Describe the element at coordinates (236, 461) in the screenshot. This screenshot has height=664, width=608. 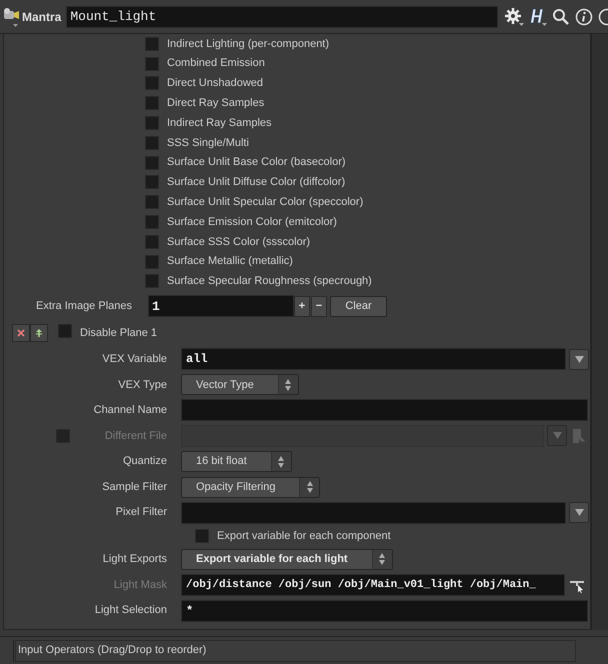
I see `menu-button: 16 bit float` at that location.